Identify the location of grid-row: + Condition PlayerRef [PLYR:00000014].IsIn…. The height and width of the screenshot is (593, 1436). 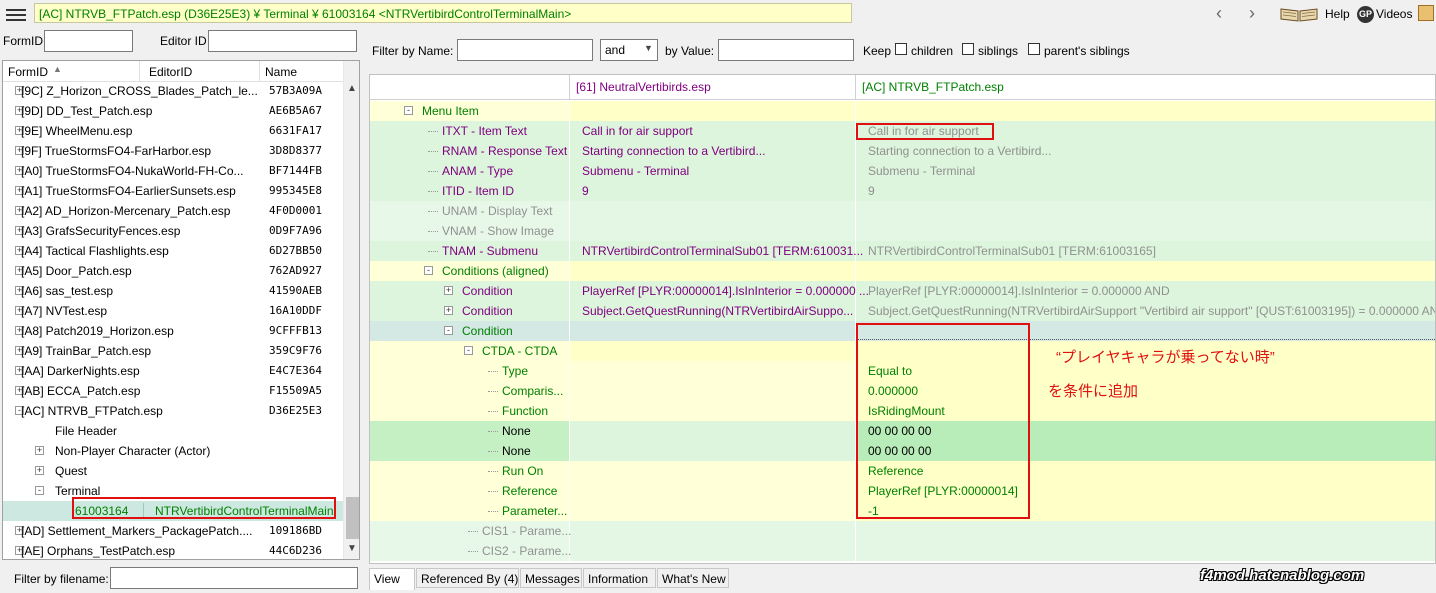
(902, 291).